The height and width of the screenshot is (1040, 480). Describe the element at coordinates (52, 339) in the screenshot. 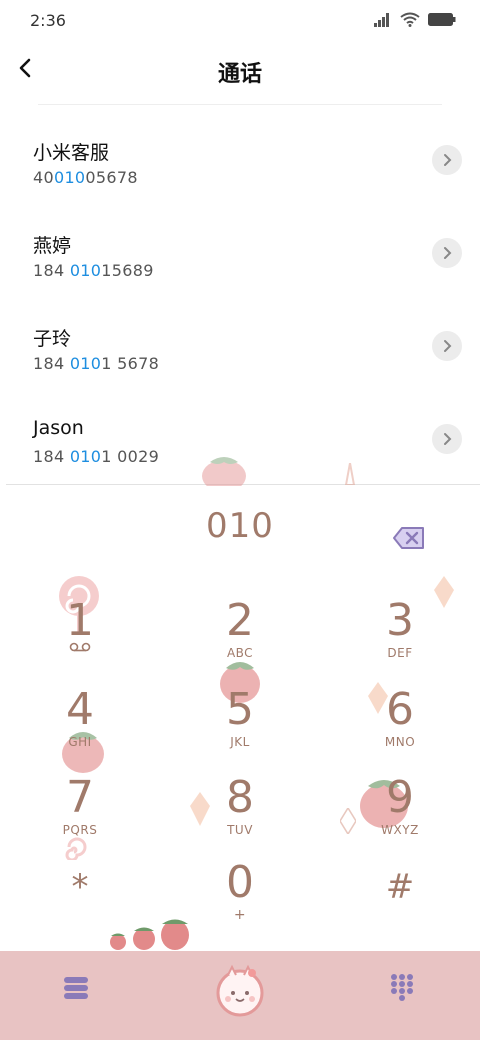

I see `contact-name: 子玲` at that location.